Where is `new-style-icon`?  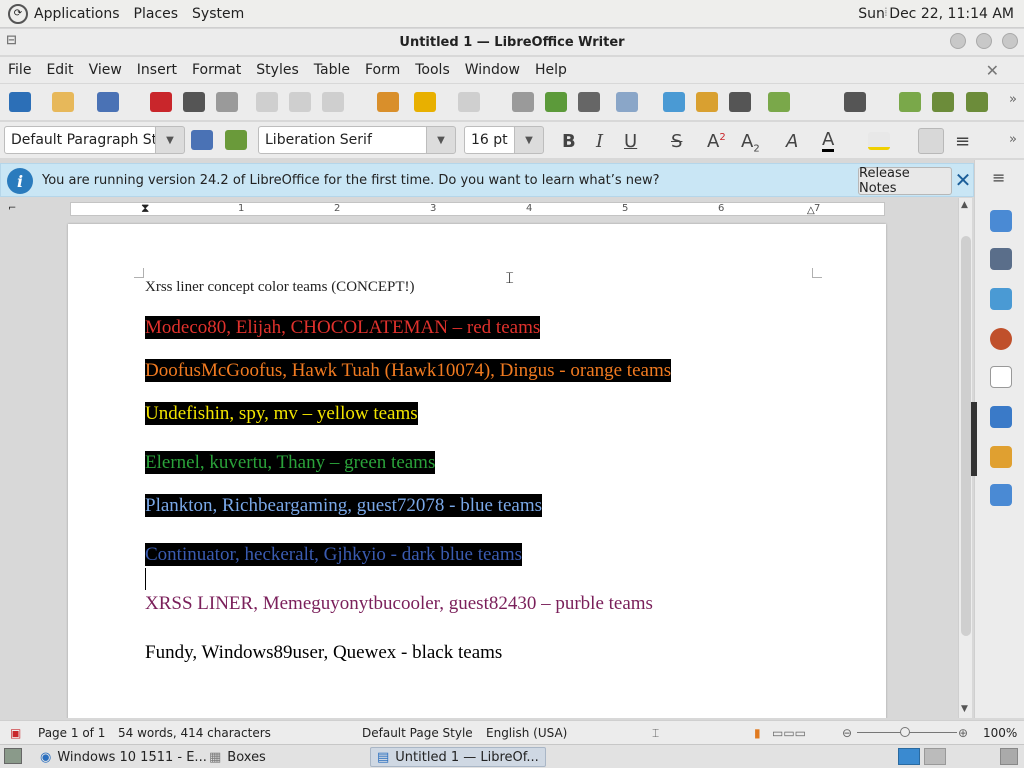
new-style-icon is located at coordinates (236, 140).